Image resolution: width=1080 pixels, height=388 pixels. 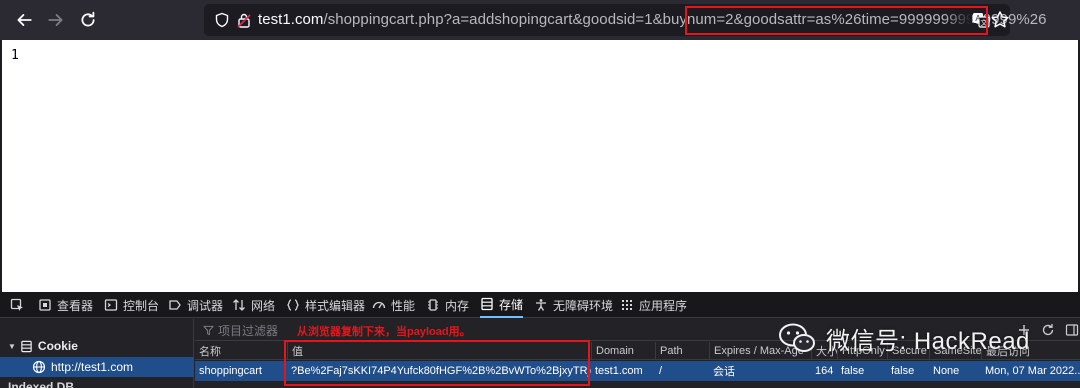 What do you see at coordinates (487, 304) in the screenshot?
I see `storage-icon` at bounding box center [487, 304].